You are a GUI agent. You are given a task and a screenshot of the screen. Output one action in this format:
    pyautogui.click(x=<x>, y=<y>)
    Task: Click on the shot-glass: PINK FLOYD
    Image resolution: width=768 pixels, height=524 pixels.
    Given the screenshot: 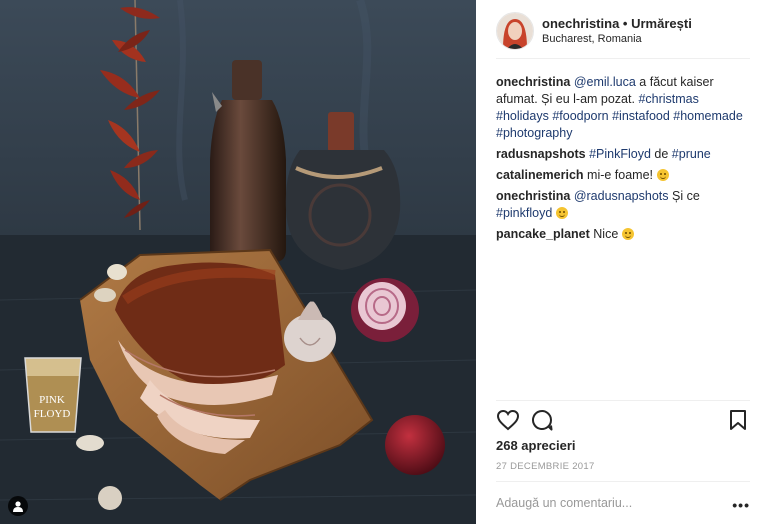 What is the action you would take?
    pyautogui.click(x=53, y=395)
    